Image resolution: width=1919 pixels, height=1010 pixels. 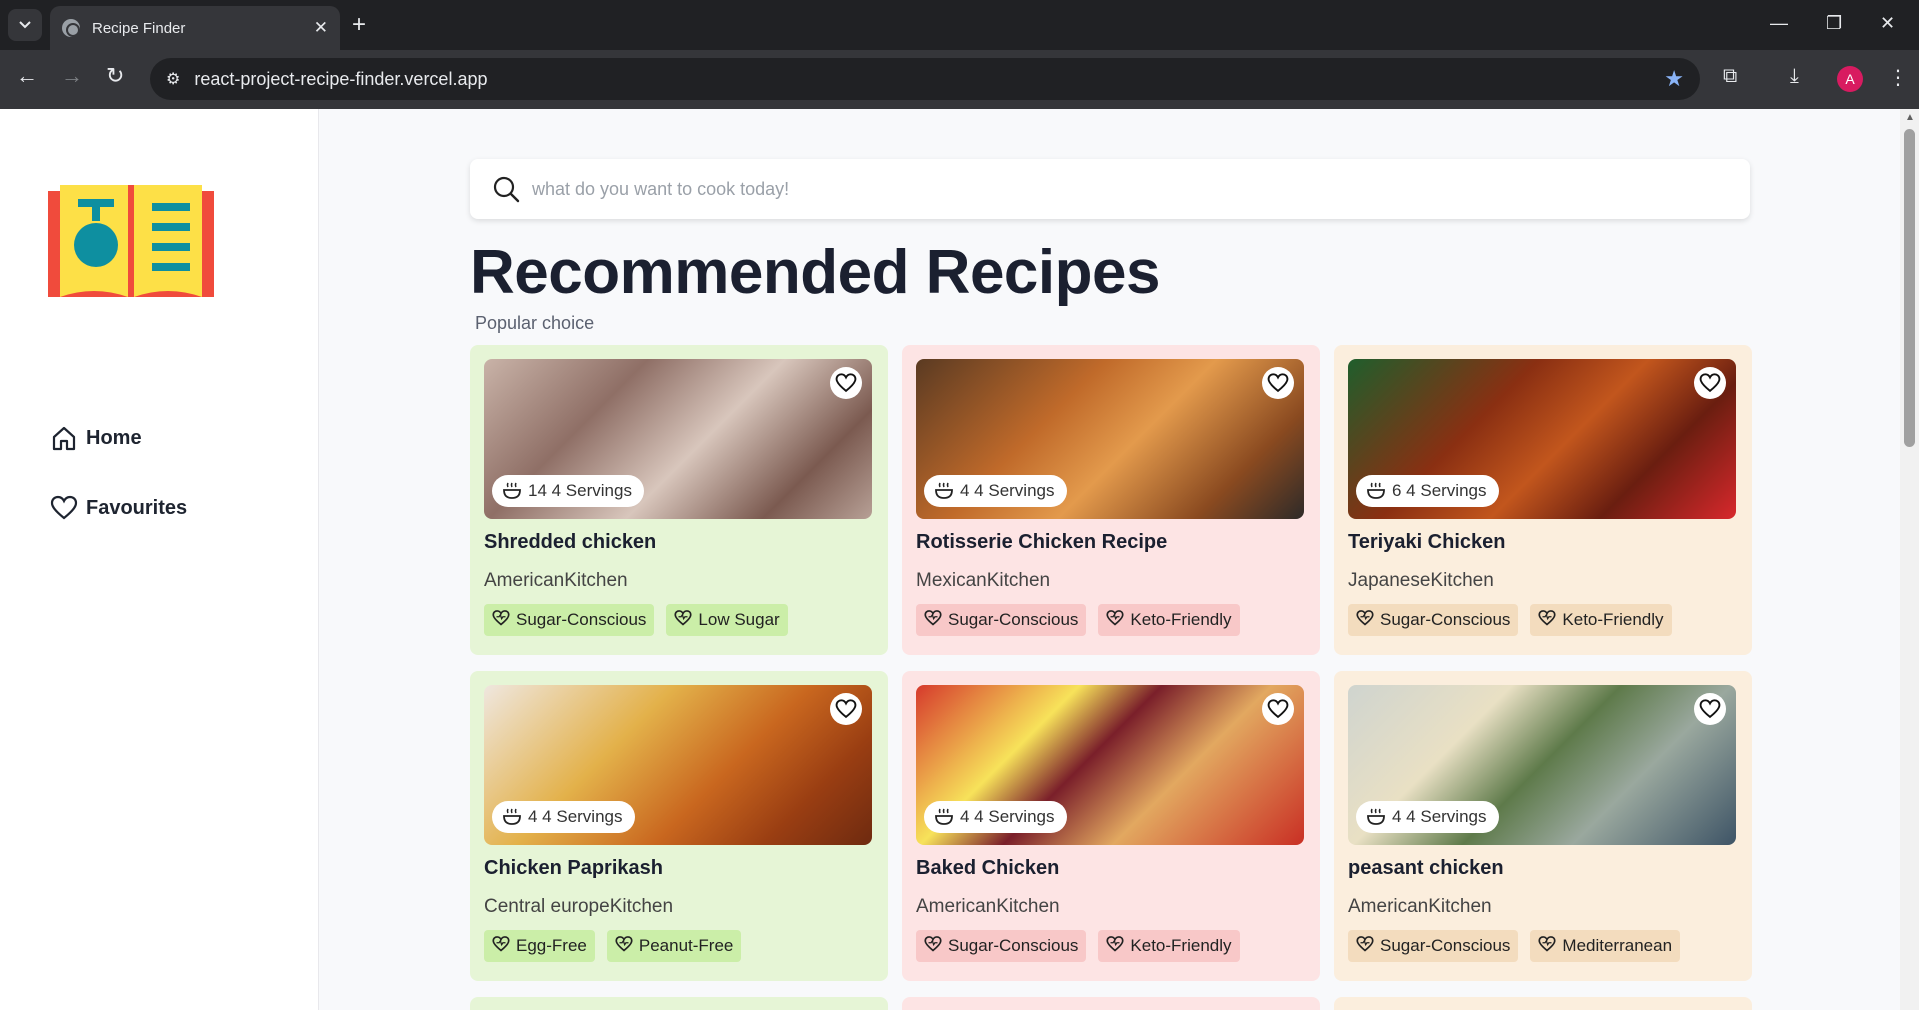 I want to click on recipe-title: Rotisserie Chicken Recipe, so click(x=1111, y=542).